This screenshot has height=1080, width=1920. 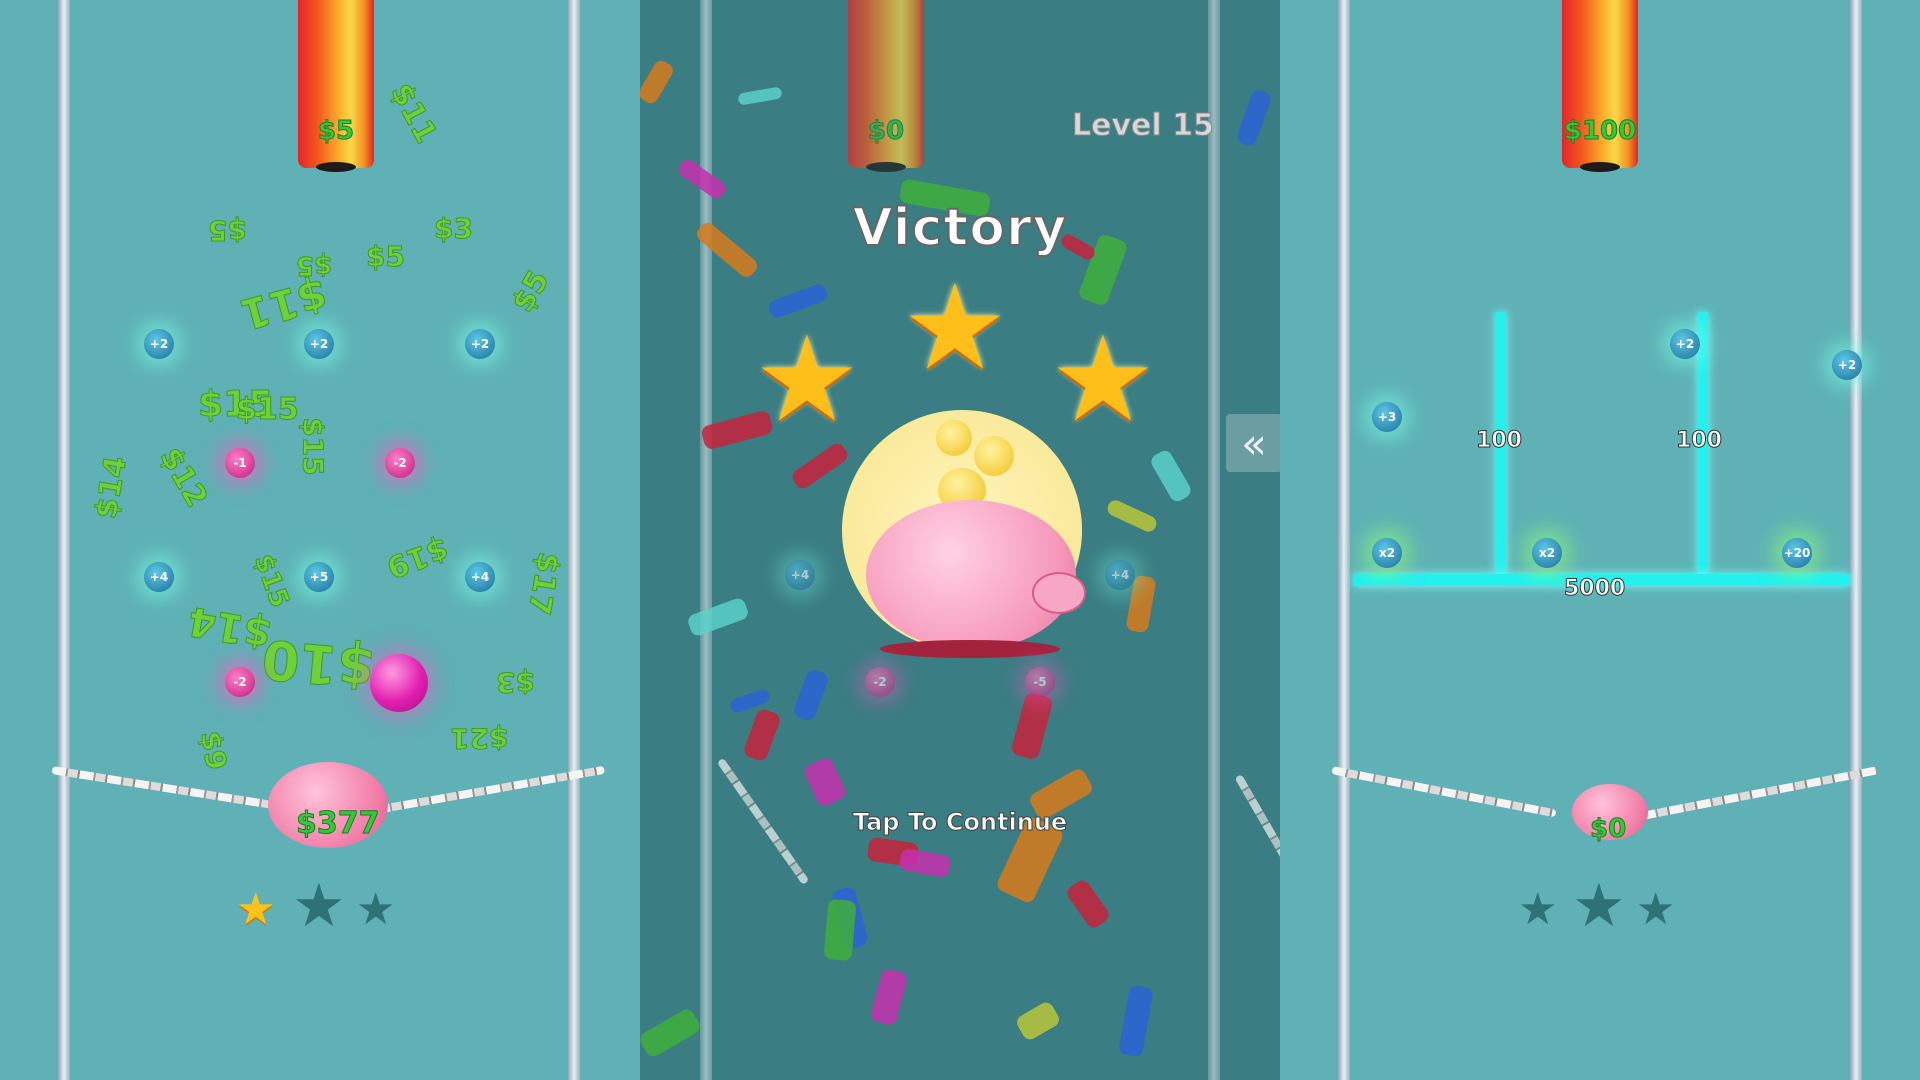 What do you see at coordinates (413, 113) in the screenshot?
I see `floating-money: $11` at bounding box center [413, 113].